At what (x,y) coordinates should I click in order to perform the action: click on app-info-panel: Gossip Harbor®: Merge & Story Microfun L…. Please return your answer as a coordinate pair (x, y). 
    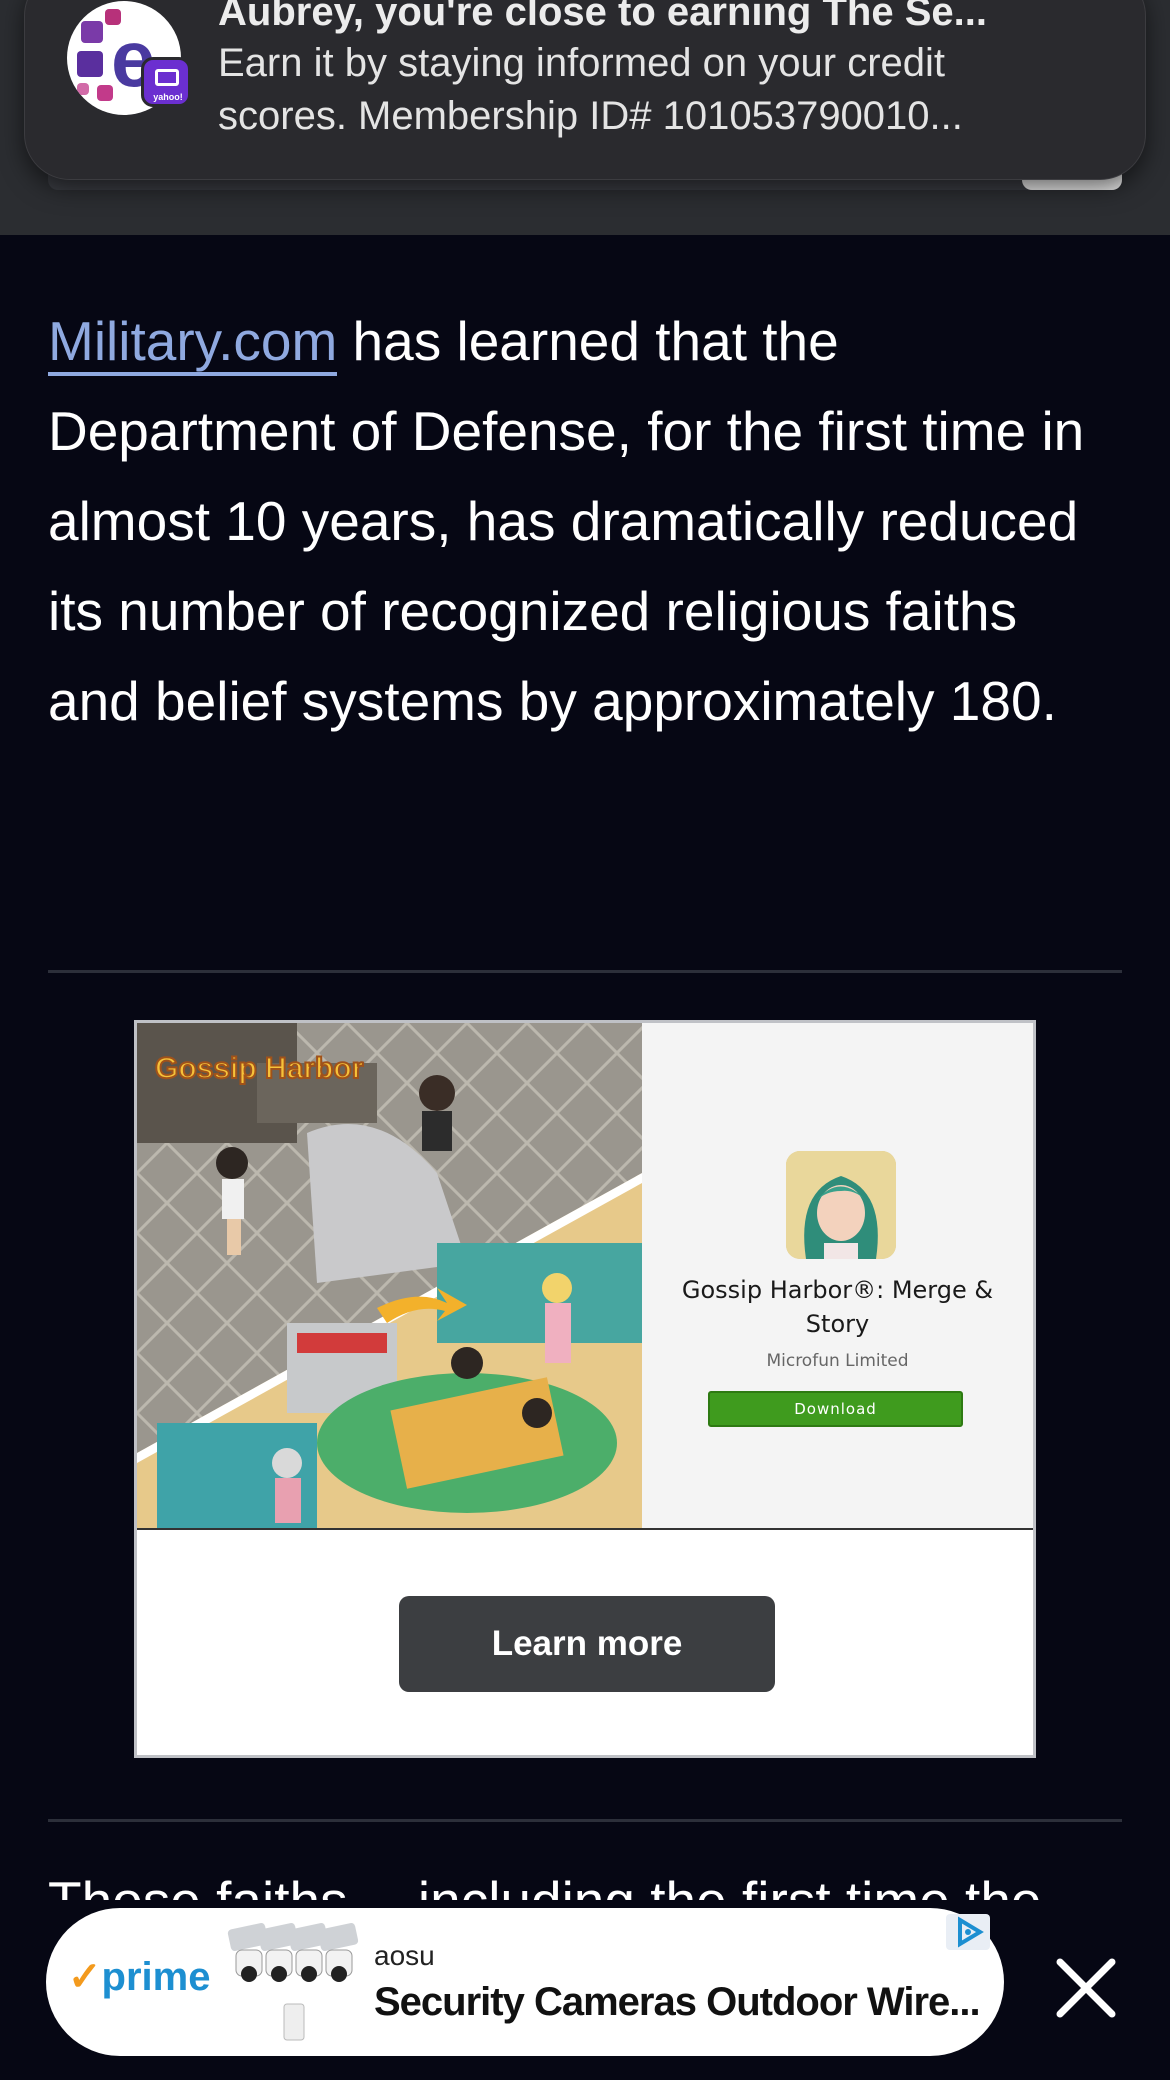
    Looking at the image, I should click on (837, 1275).